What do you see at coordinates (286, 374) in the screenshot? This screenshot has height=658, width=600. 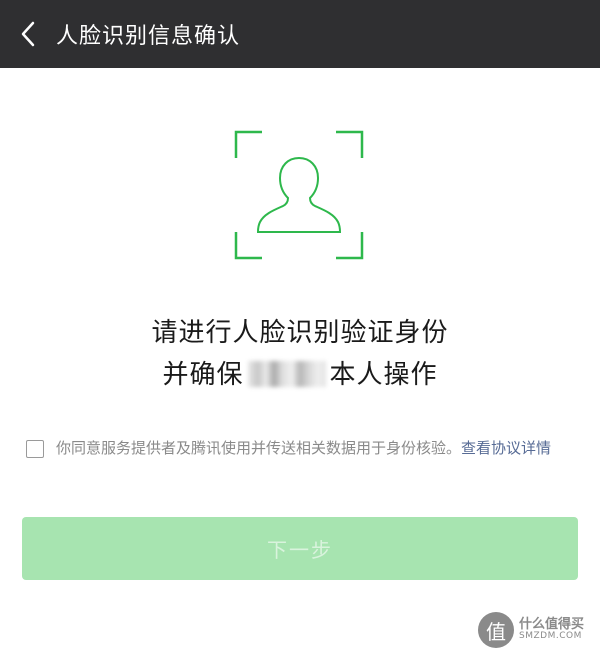 I see `redacted-name` at bounding box center [286, 374].